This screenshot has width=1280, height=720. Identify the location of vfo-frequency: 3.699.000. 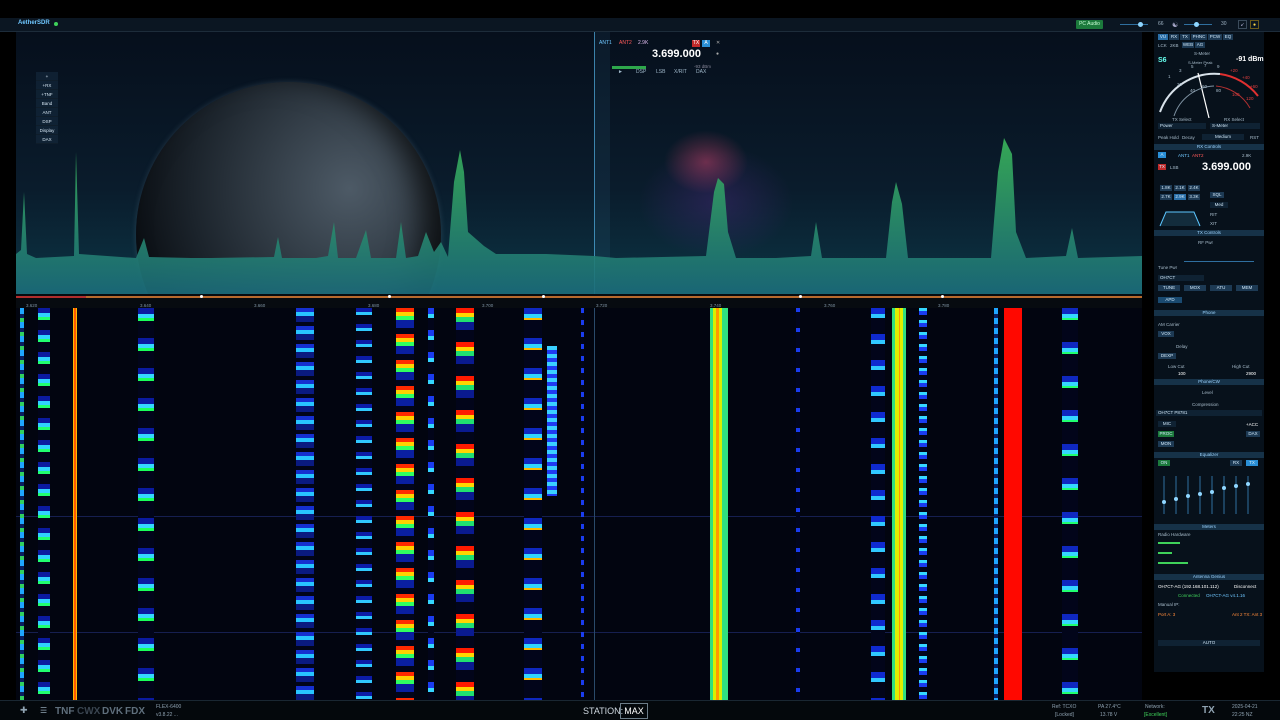
(676, 54).